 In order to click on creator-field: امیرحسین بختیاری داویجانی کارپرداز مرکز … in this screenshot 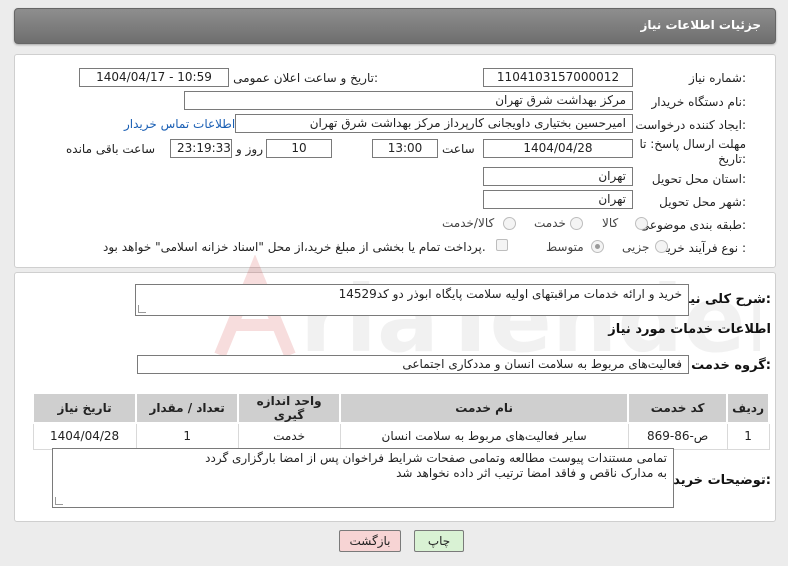, I will do `click(434, 123)`.